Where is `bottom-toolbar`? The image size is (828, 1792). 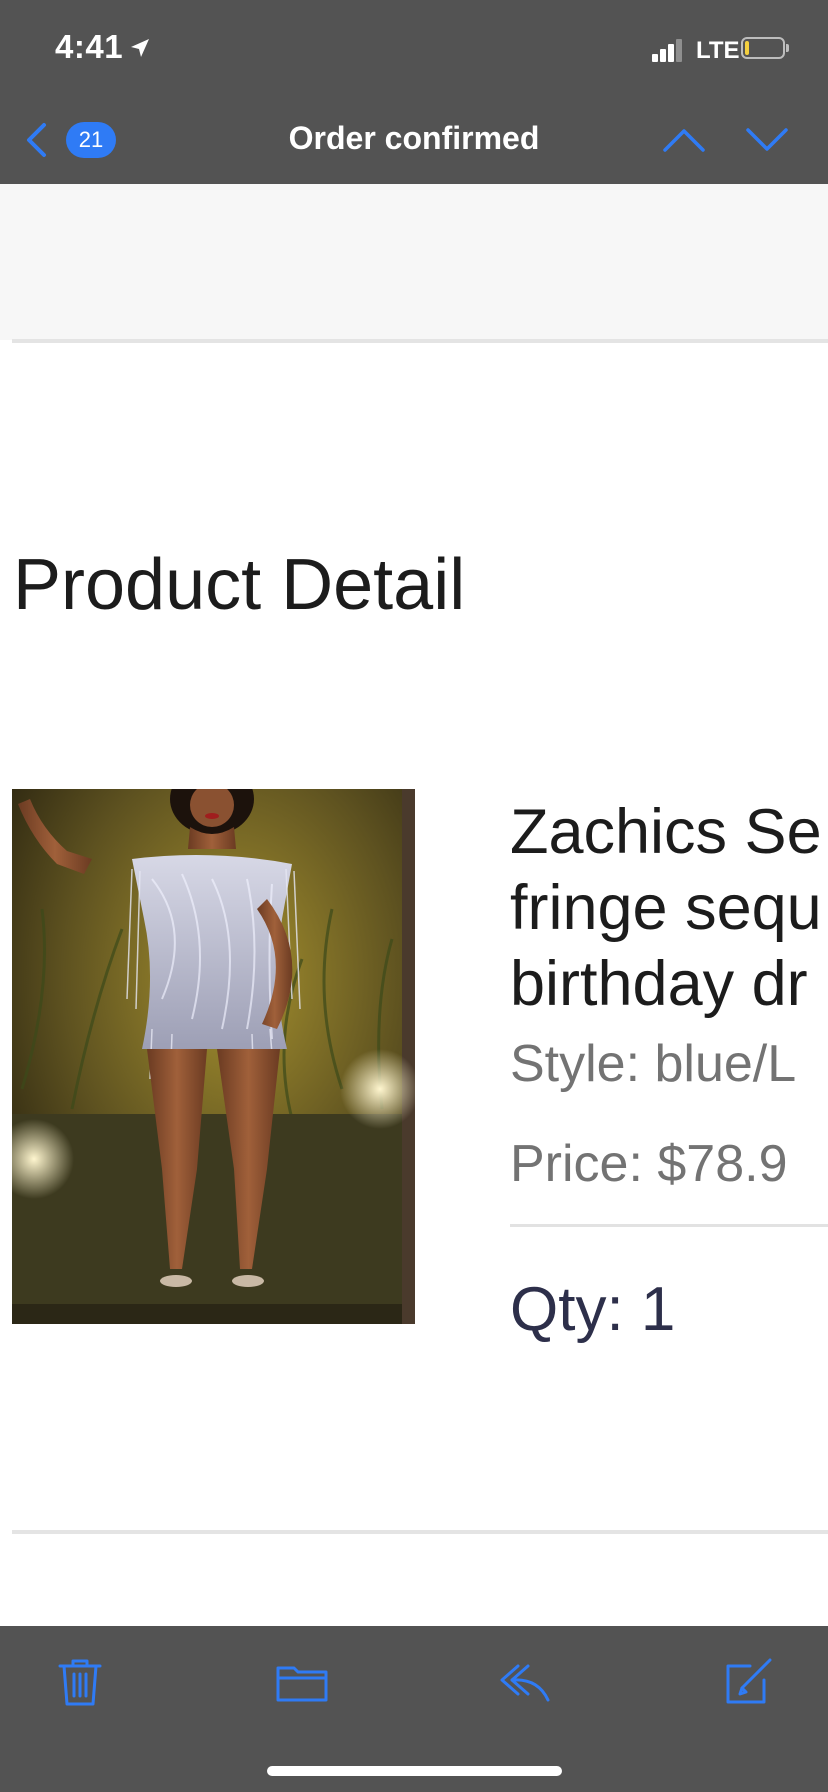
bottom-toolbar is located at coordinates (414, 1709).